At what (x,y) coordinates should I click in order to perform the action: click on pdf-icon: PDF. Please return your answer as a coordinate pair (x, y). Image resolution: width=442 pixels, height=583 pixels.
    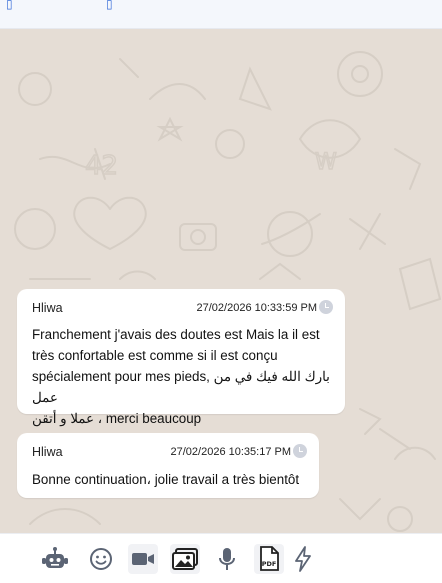
    Looking at the image, I should click on (269, 559).